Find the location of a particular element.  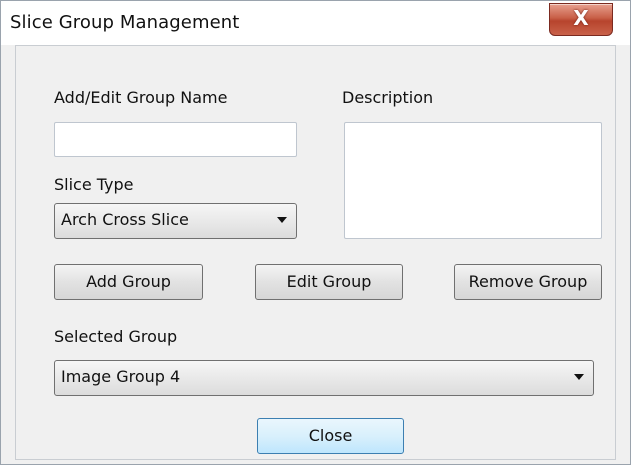

window-close-button: X is located at coordinates (581, 19).